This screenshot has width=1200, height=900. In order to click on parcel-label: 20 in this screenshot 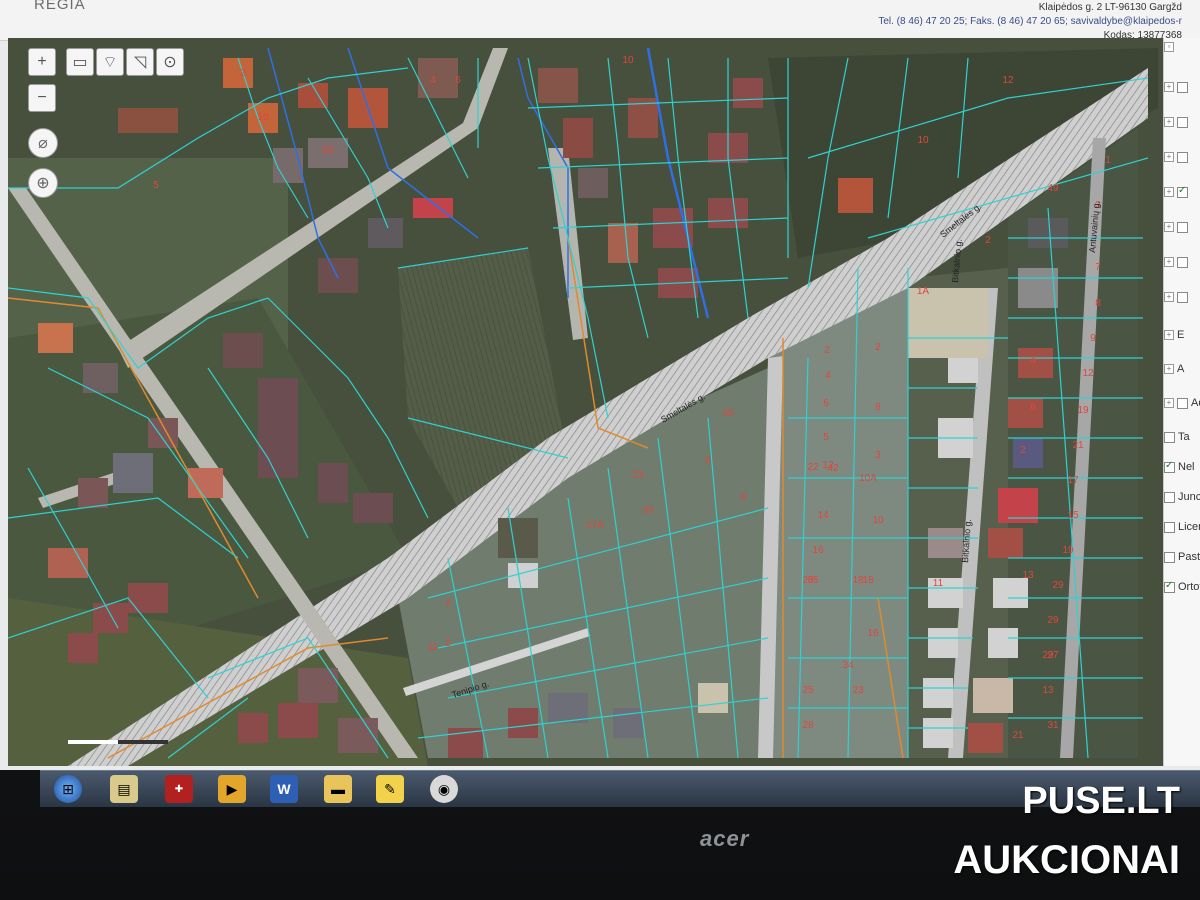, I will do `click(808, 580)`.